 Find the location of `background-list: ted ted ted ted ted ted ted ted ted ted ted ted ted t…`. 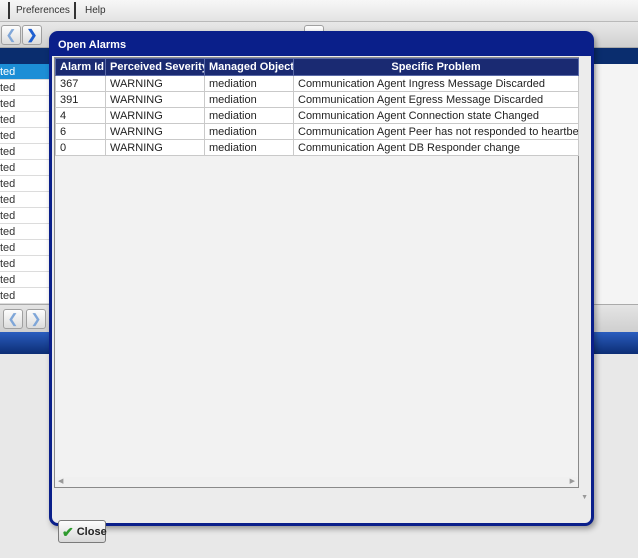

background-list: ted ted ted ted ted ted ted ted ted ted ted ted ted t… is located at coordinates (25, 184).